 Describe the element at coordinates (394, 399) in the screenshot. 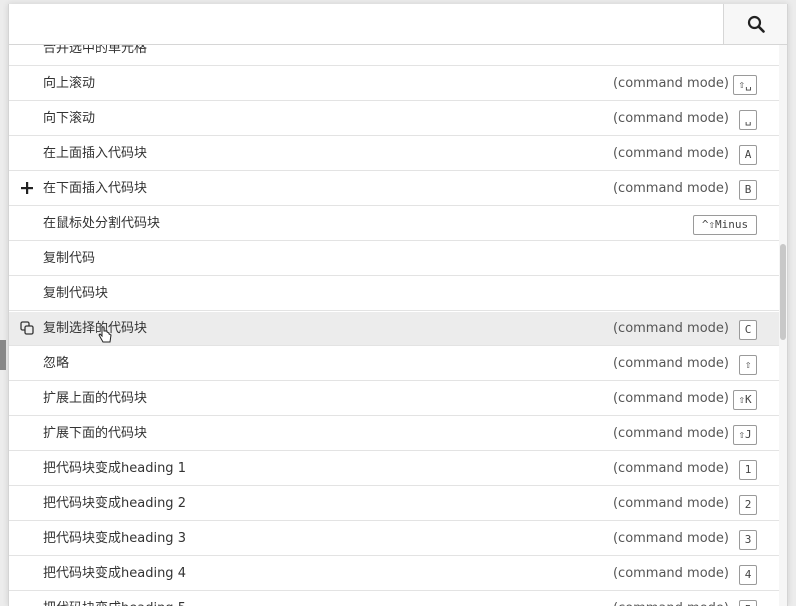

I see `command-row-extend-above: 扩展上面的代码块 (command mode) ⇧K` at that location.